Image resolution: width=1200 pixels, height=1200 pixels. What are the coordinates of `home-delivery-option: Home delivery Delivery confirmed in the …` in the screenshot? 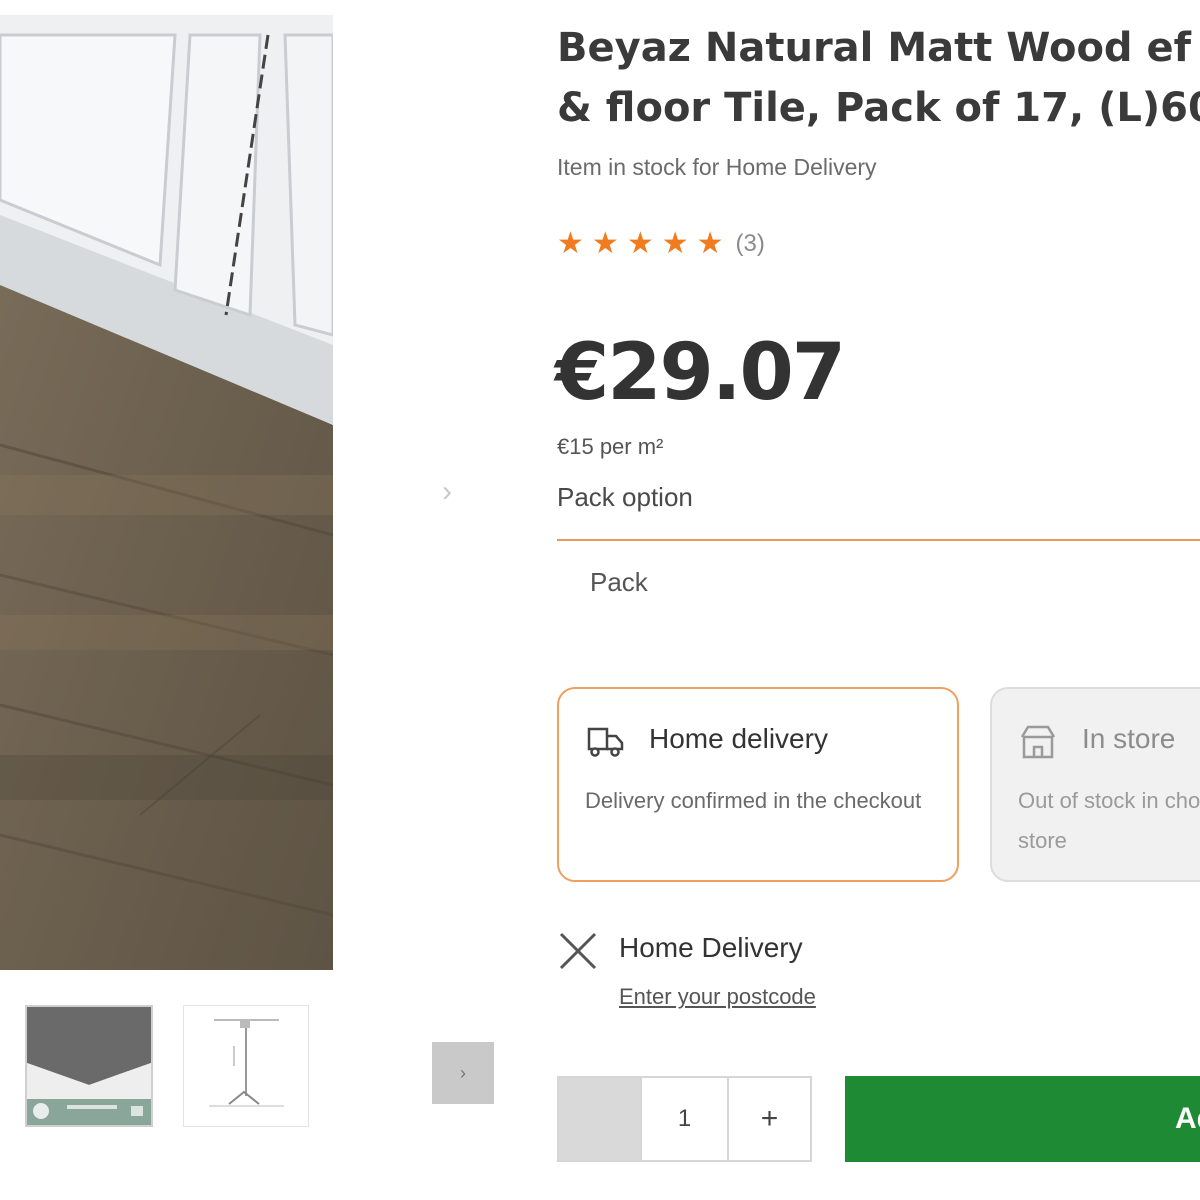 It's located at (758, 784).